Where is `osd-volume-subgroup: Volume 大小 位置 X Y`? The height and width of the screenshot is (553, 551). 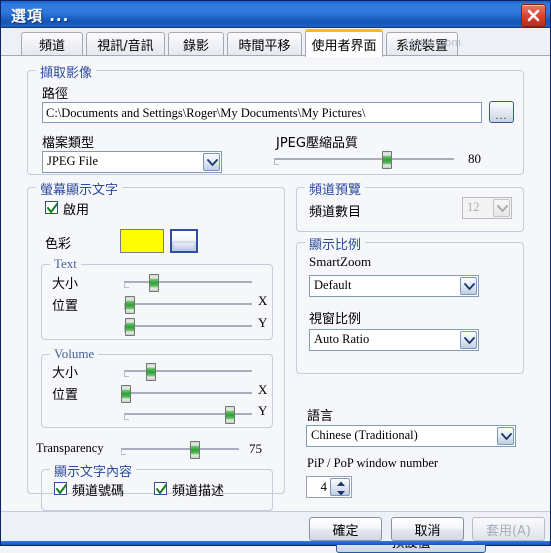 osd-volume-subgroup: Volume 大小 位置 X Y is located at coordinates (157, 387).